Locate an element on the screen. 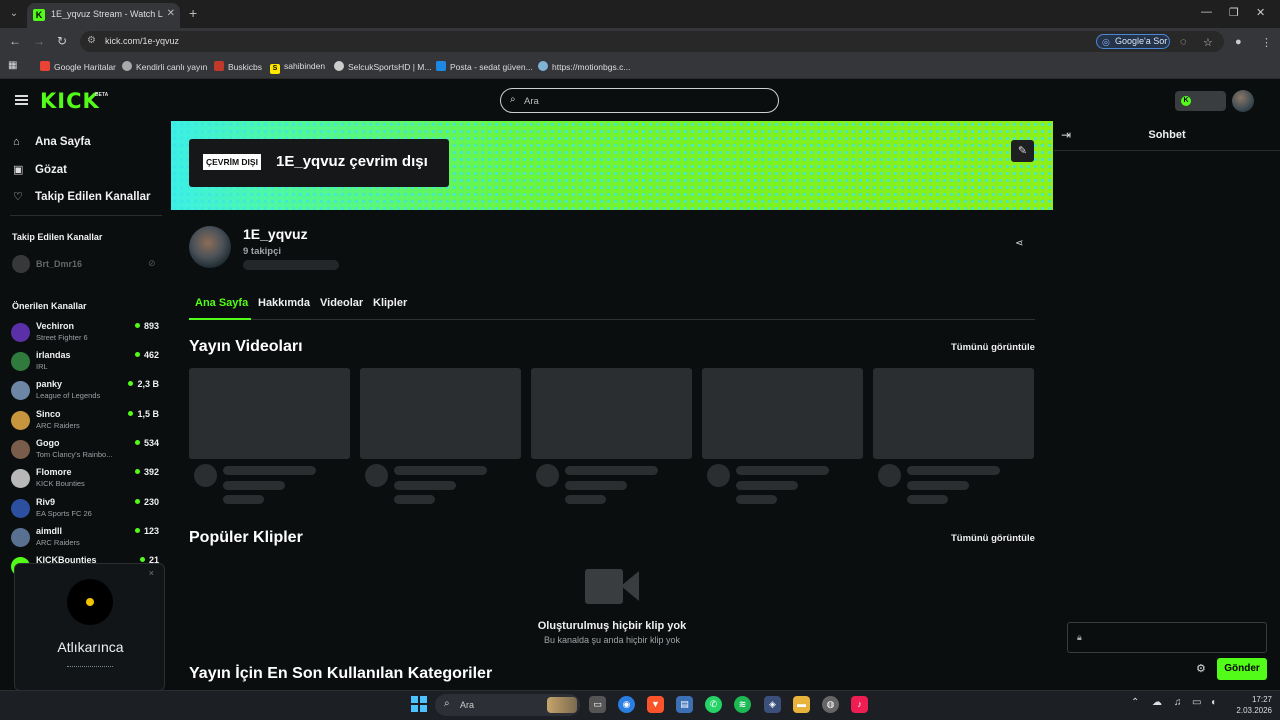 The image size is (1280, 720). forward-icon: → is located at coordinates (39, 41).